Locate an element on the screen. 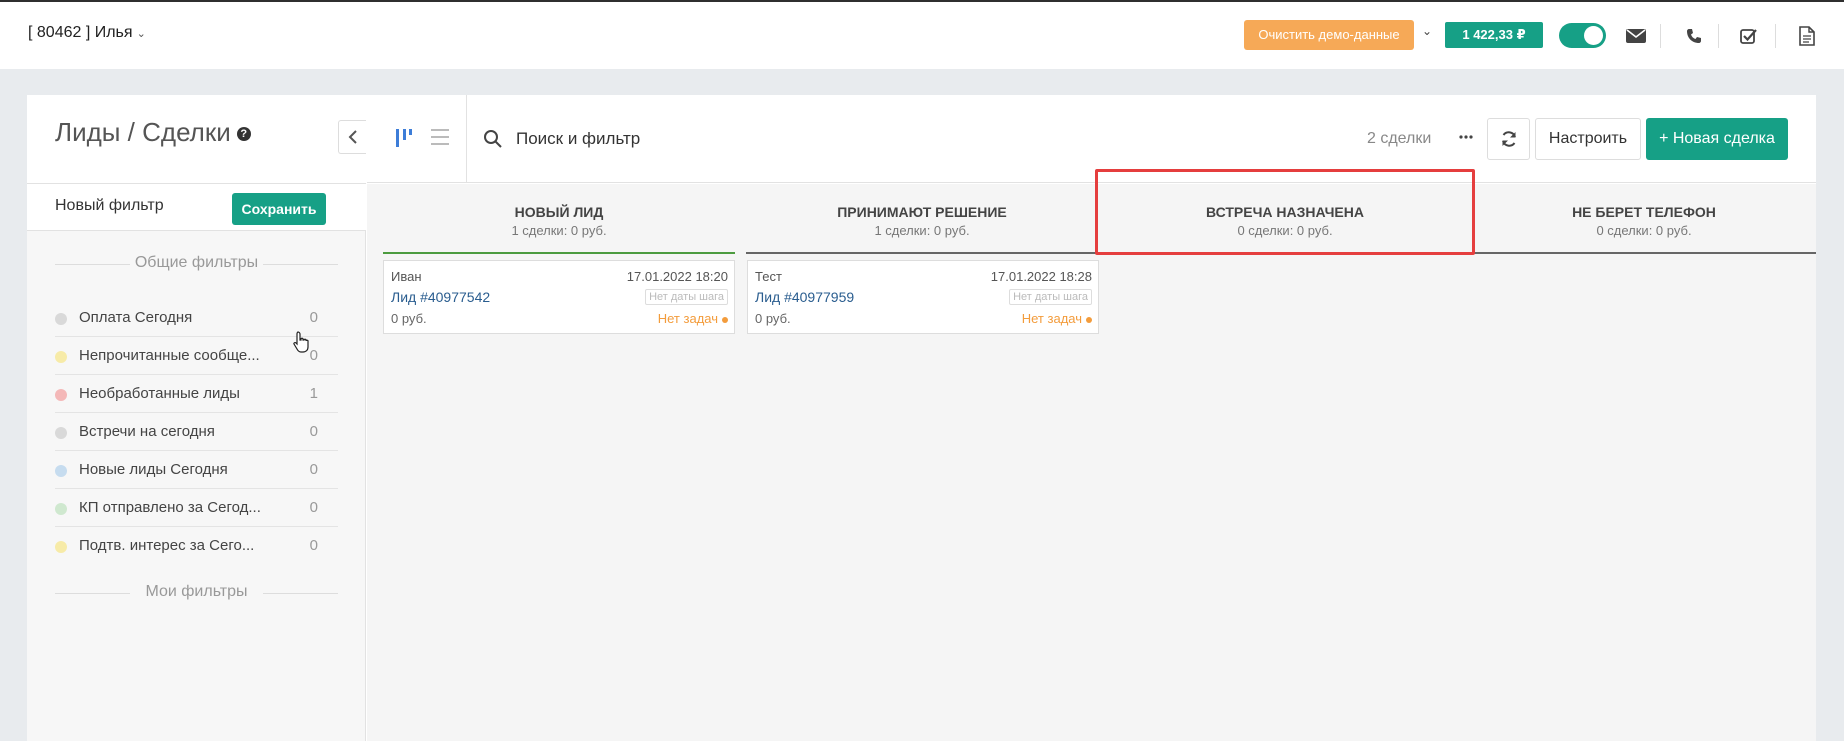 The height and width of the screenshot is (741, 1844). new-filter-row: Новый фильтр Сохранить is located at coordinates (196, 207).